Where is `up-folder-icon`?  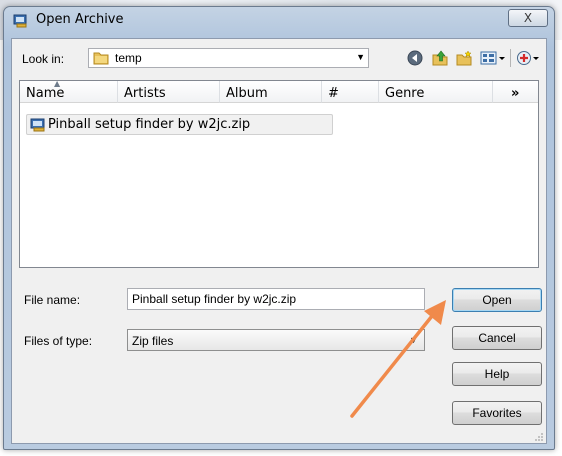
up-folder-icon is located at coordinates (440, 58).